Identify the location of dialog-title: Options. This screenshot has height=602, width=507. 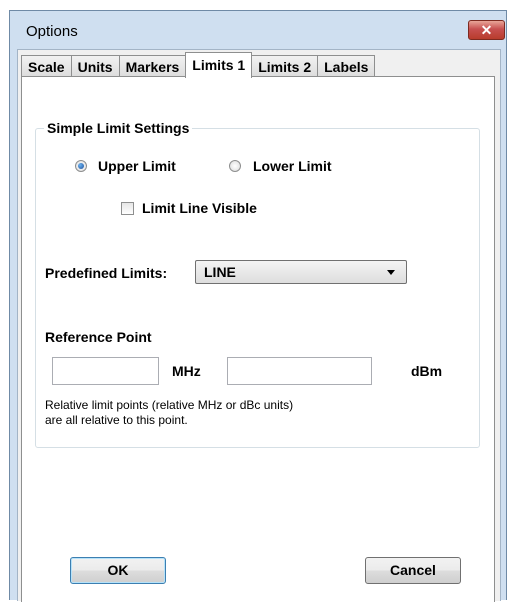
(52, 31).